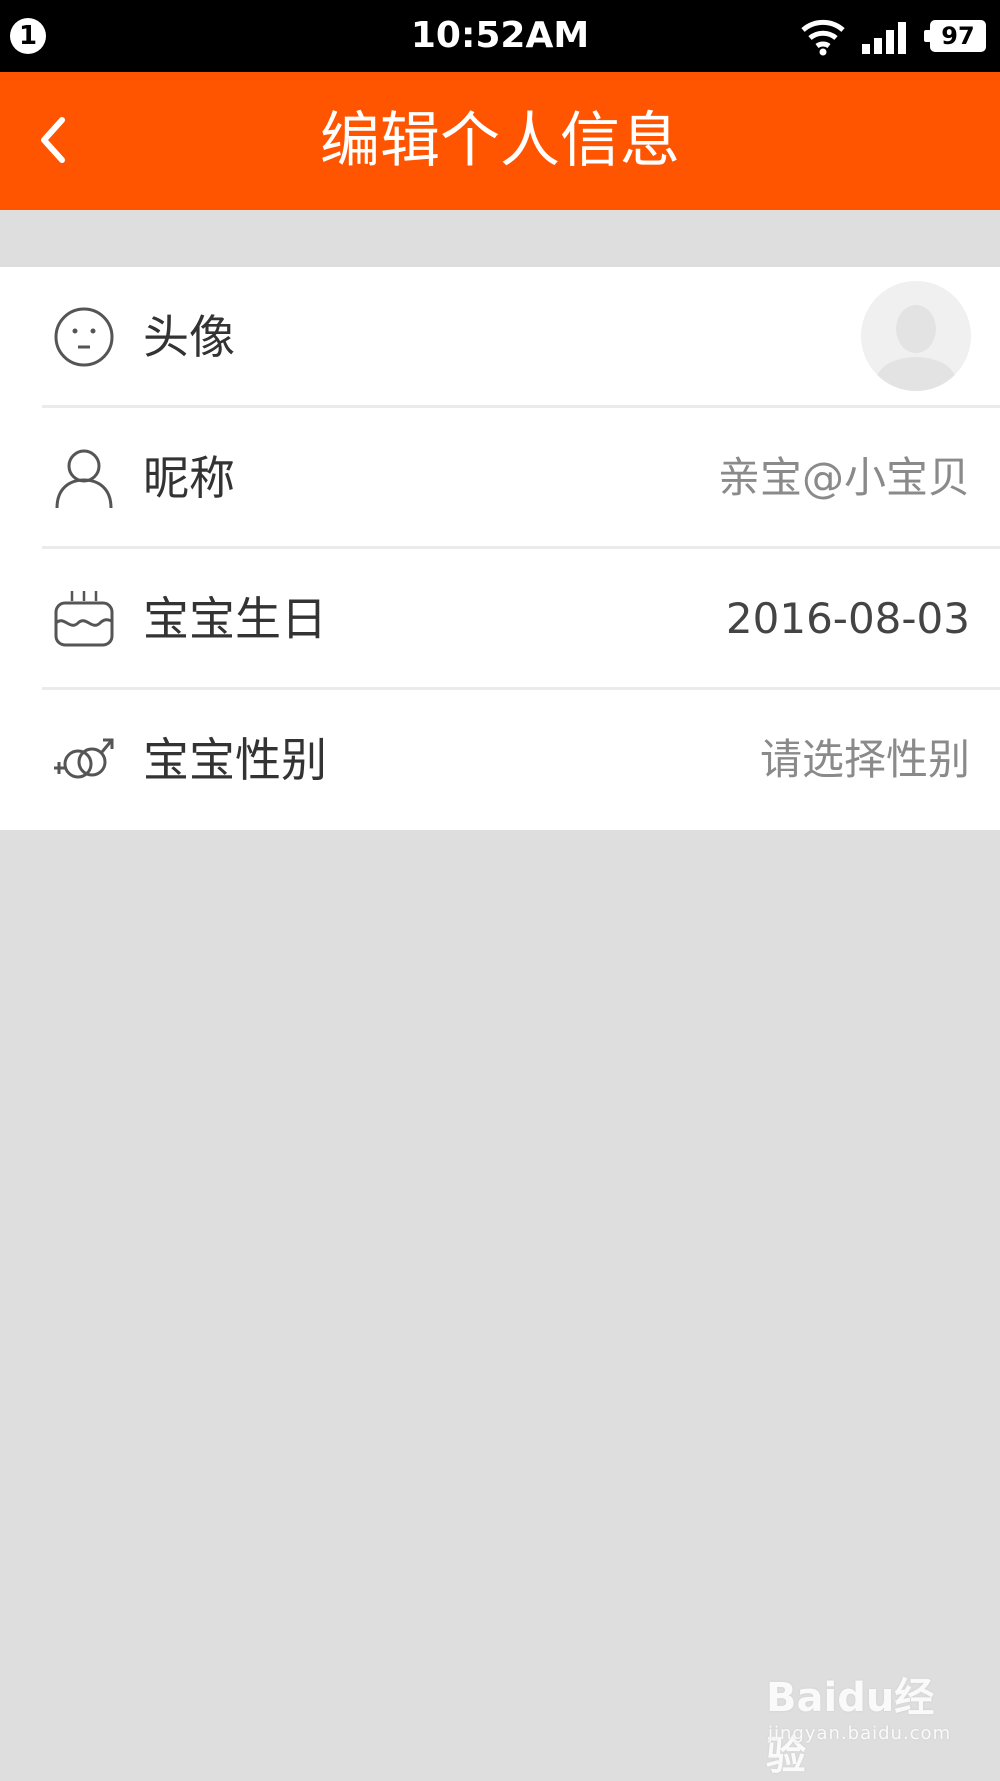 The image size is (1000, 1781). I want to click on signal-icon, so click(884, 38).